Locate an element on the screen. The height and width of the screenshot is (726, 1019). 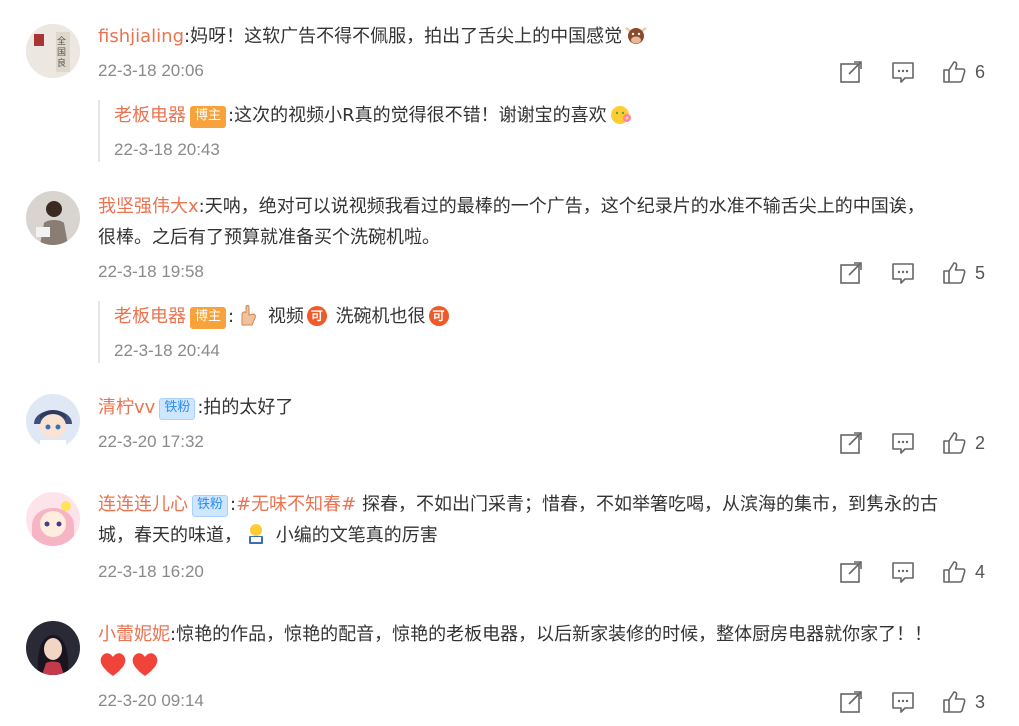
like-button: 4 is located at coordinates (963, 572).